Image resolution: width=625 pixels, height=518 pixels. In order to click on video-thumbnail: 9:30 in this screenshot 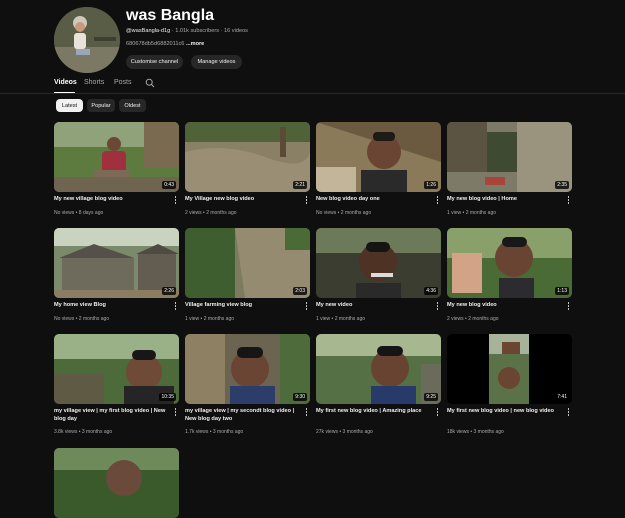, I will do `click(247, 369)`.